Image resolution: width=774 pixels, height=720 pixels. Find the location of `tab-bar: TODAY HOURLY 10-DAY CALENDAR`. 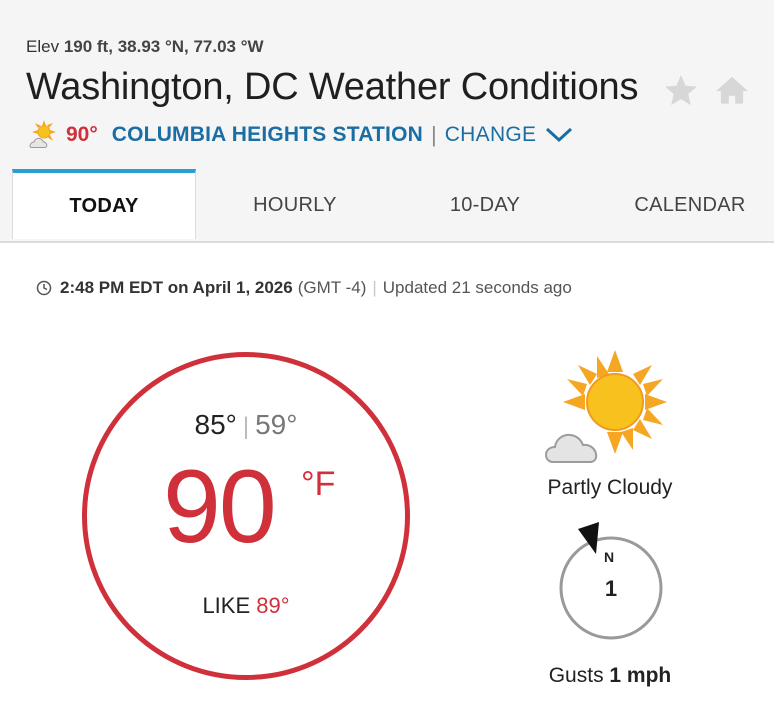

tab-bar: TODAY HOURLY 10-DAY CALENDAR is located at coordinates (387, 206).